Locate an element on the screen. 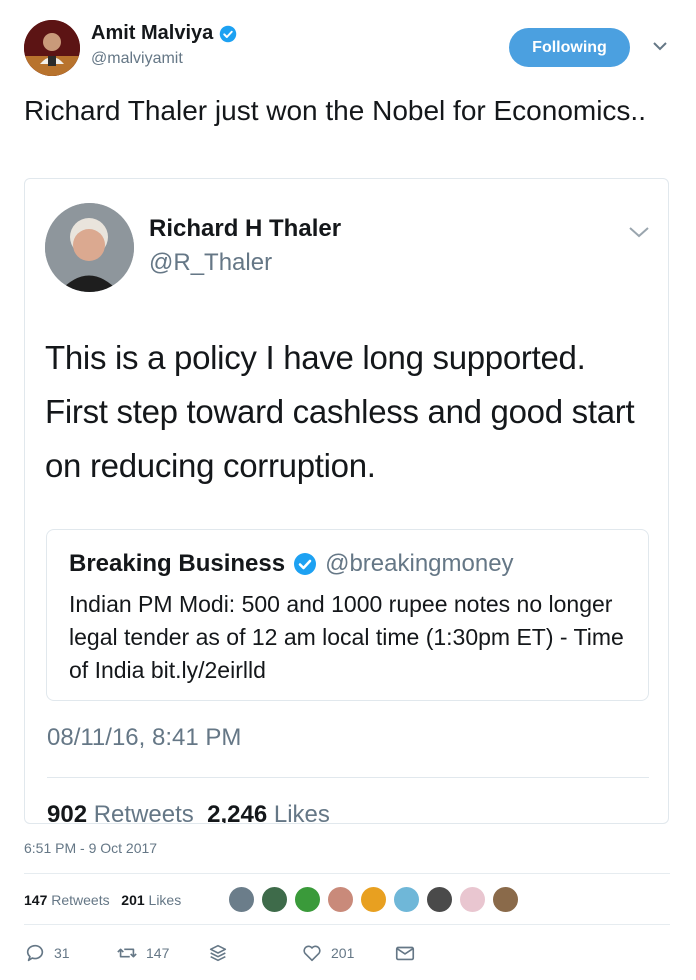 This screenshot has height=980, width=696. heart-icon is located at coordinates (312, 953).